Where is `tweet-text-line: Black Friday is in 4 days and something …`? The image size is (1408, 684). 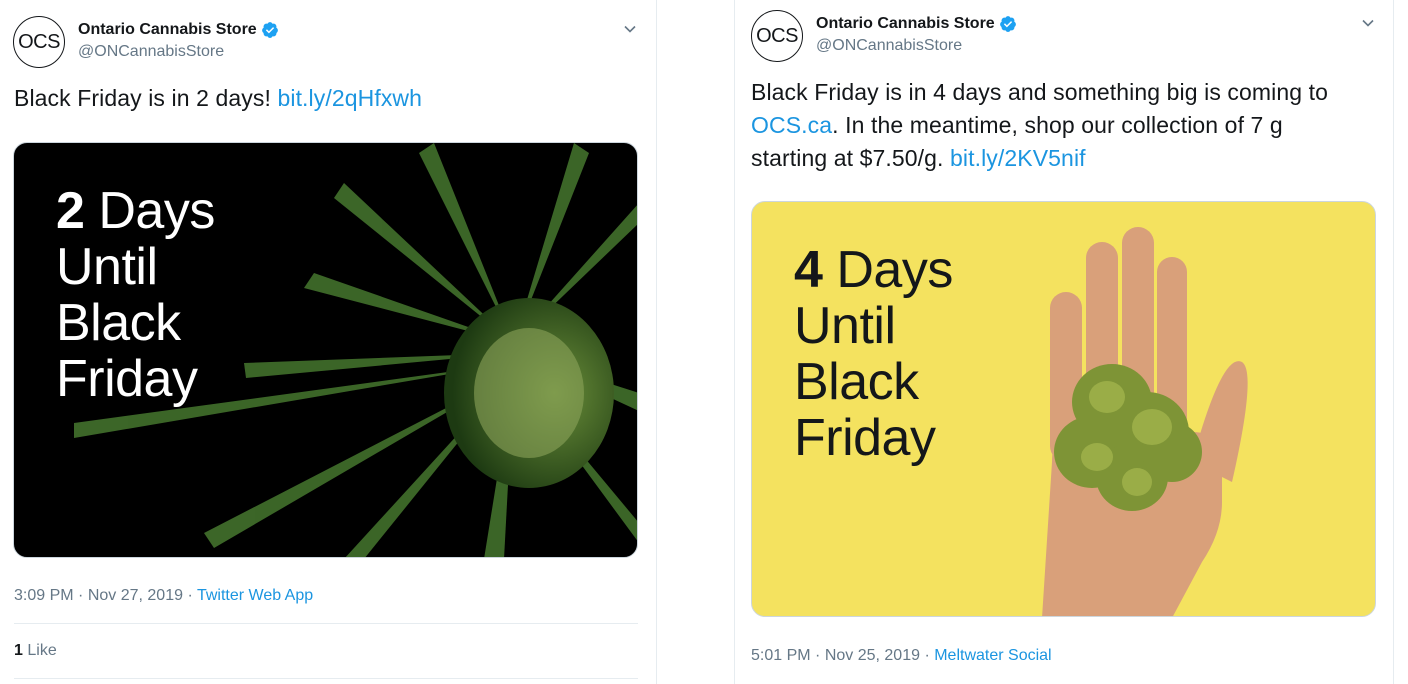
tweet-text-line: Black Friday is in 4 days and something … is located at coordinates (1040, 92).